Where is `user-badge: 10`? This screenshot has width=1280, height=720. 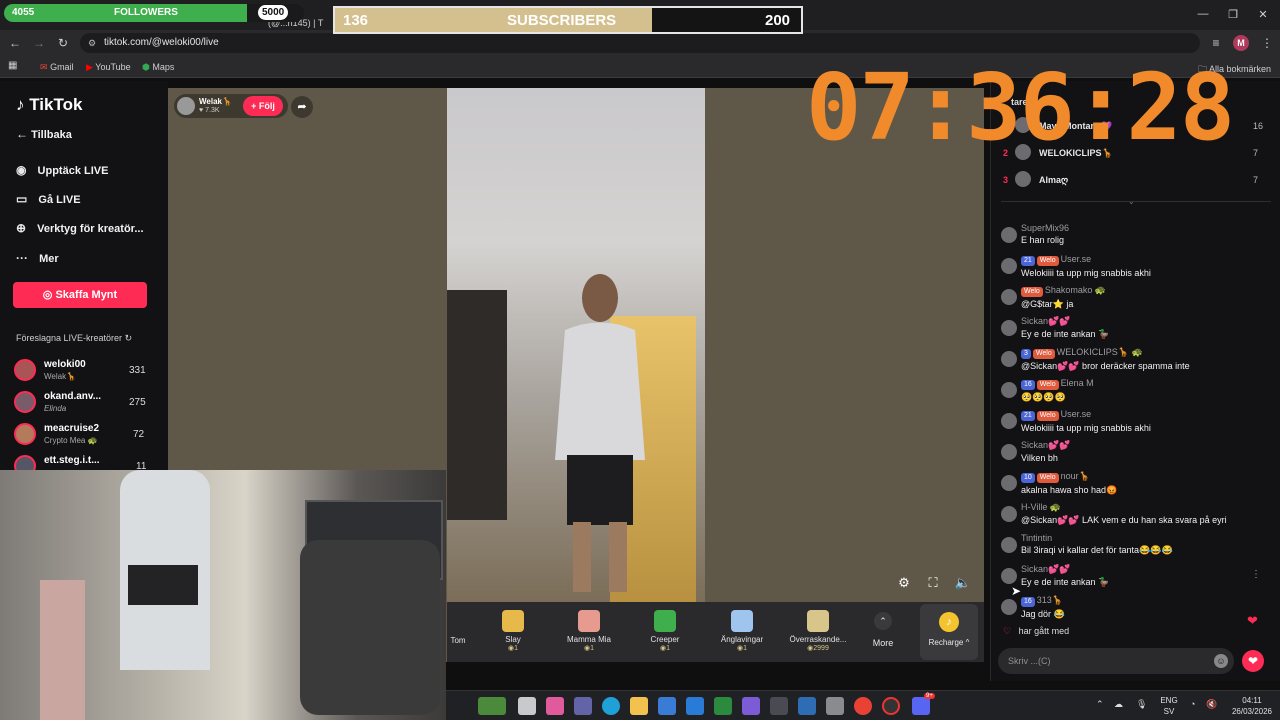 user-badge: 10 is located at coordinates (1028, 478).